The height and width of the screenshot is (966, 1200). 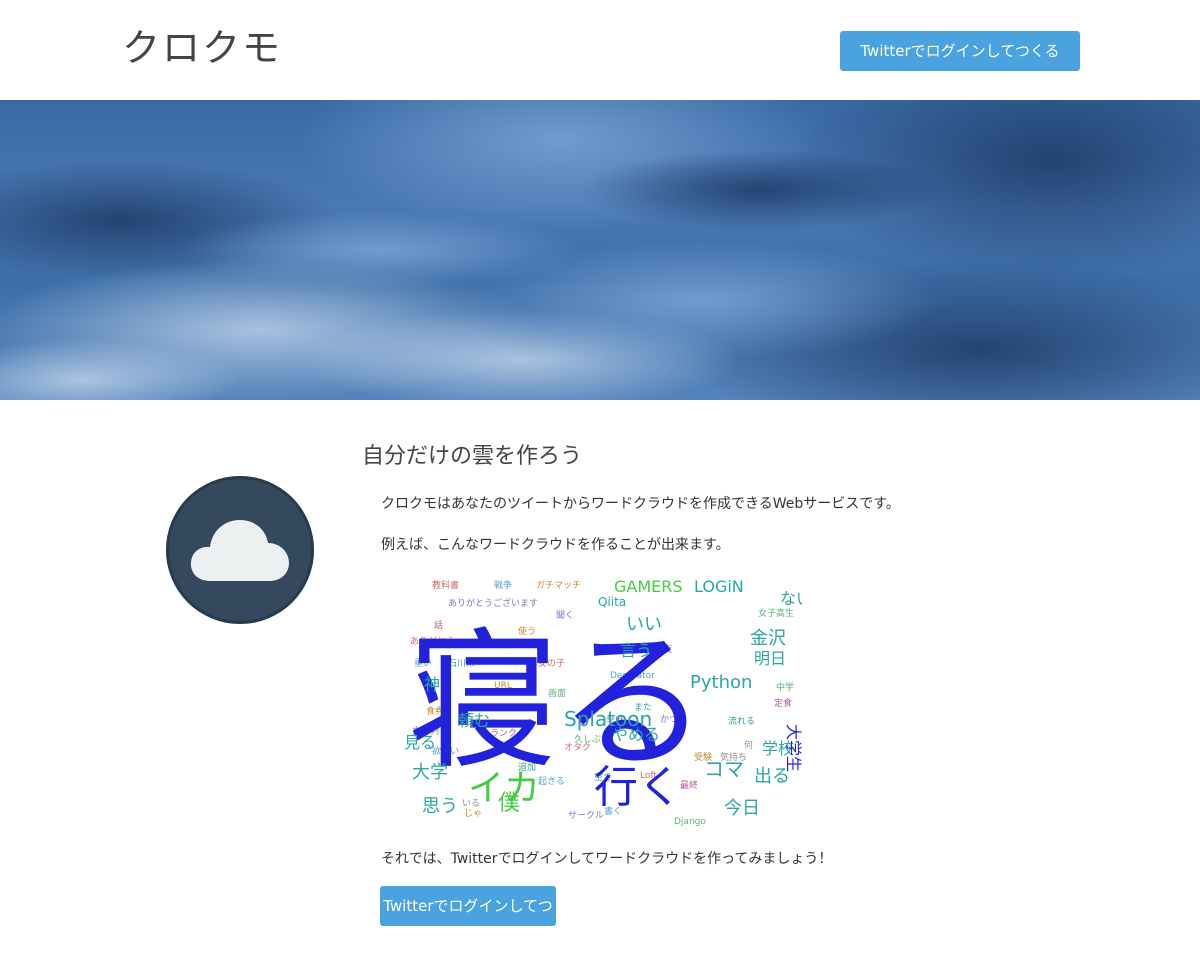 I want to click on word-cloud-small-word: 中学, so click(x=785, y=687).